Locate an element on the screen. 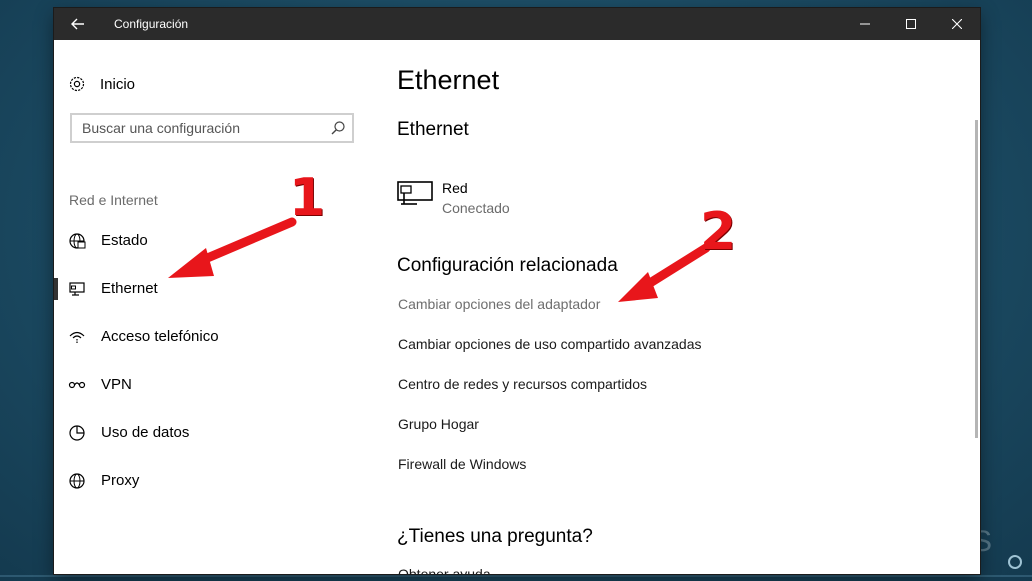  sidebar-item-estado: Estado is located at coordinates (214, 240).